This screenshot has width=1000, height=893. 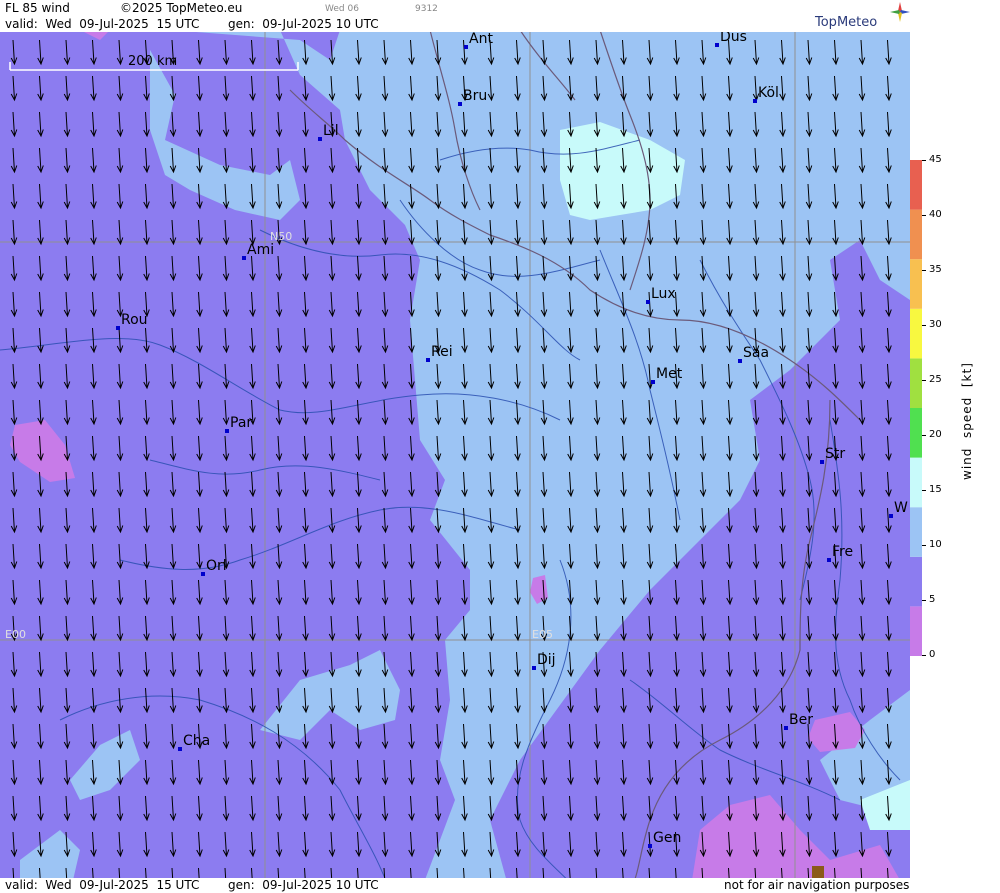 What do you see at coordinates (740, 361) in the screenshot?
I see `city-marker-saa` at bounding box center [740, 361].